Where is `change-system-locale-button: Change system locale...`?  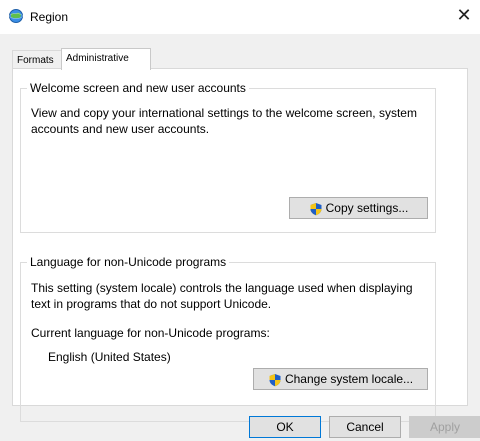
change-system-locale-button: Change system locale... is located at coordinates (340, 379).